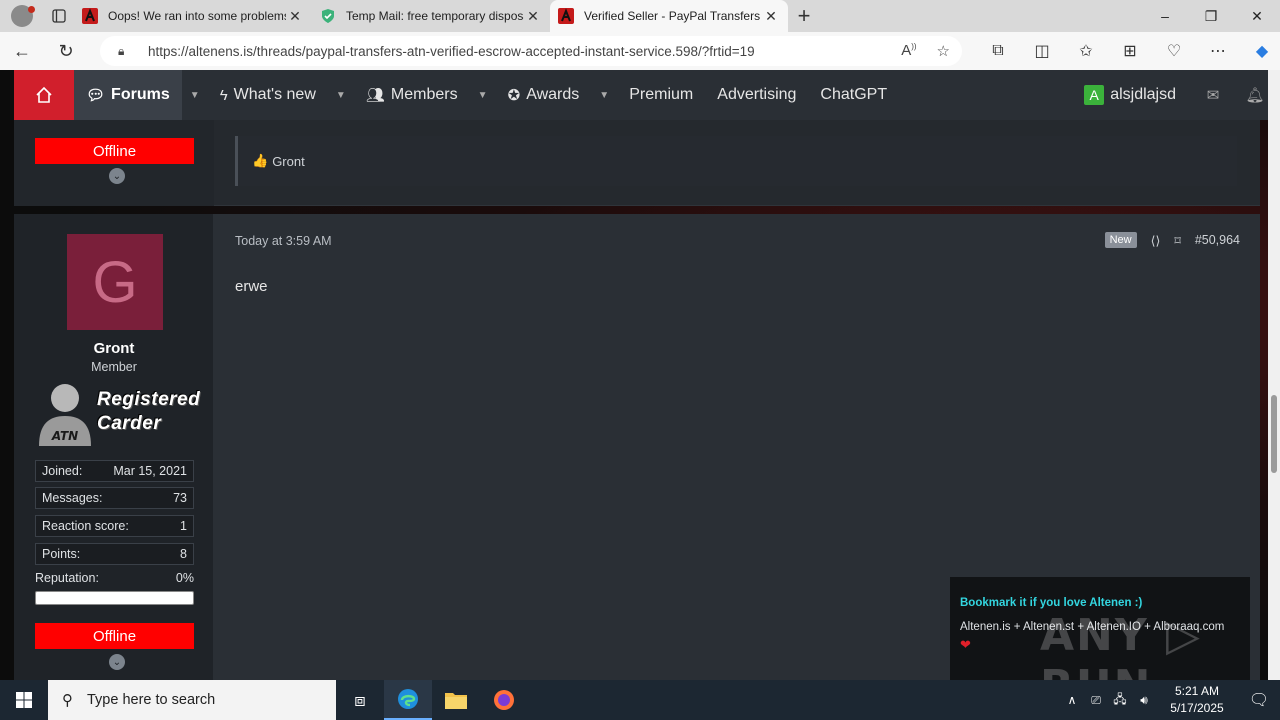 The width and height of the screenshot is (1280, 720). I want to click on network-icon: 🖧︎, so click(1120, 700).